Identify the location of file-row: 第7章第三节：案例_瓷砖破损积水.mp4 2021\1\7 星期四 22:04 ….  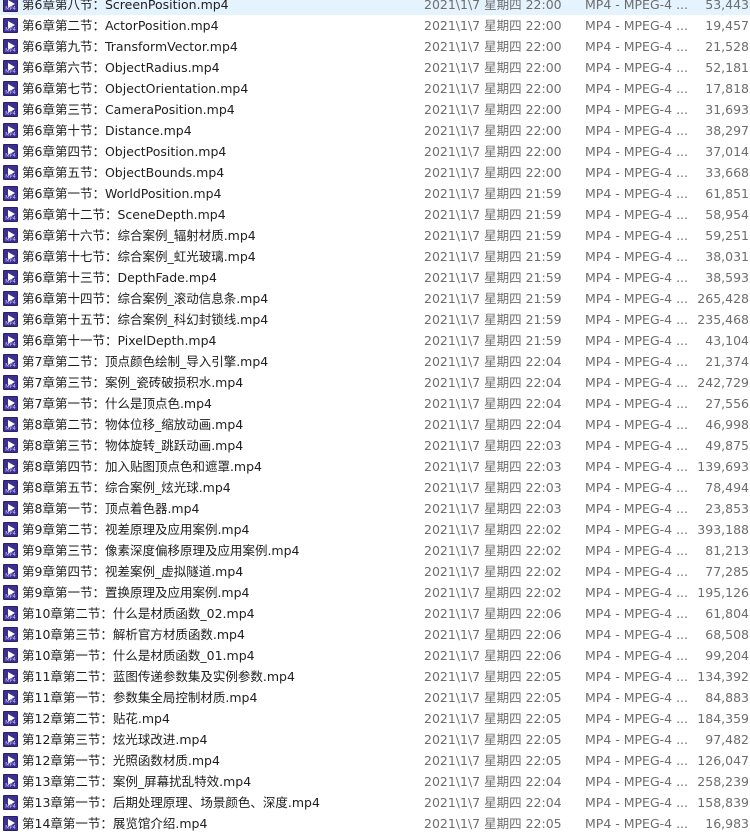
(375, 382).